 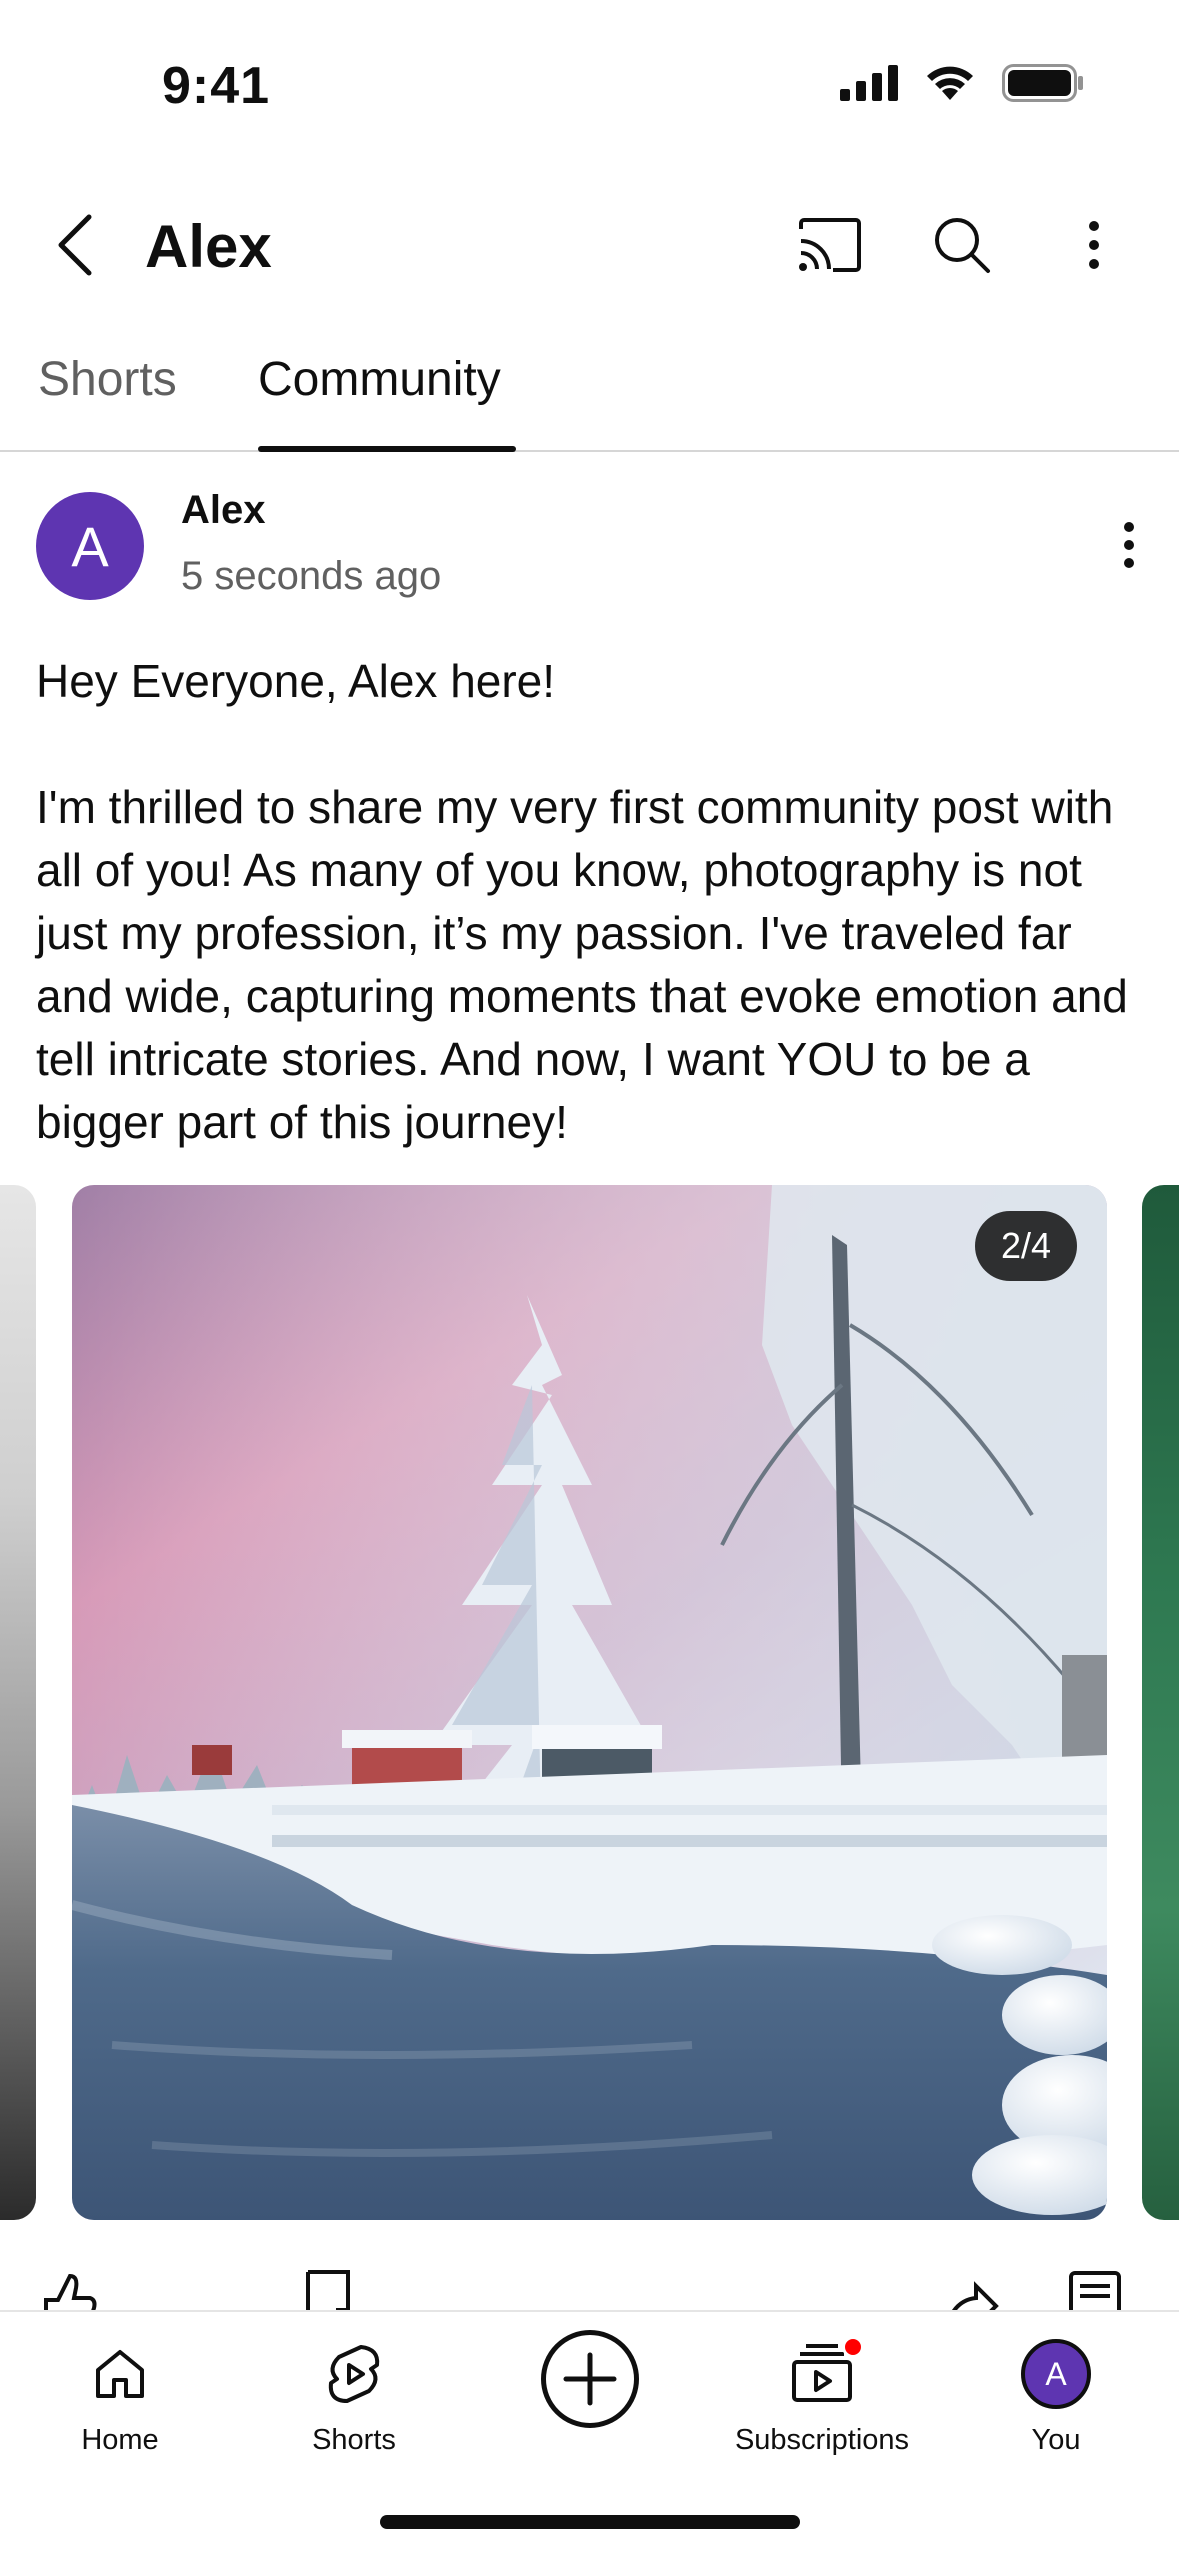 I want to click on search-icon, so click(x=962, y=245).